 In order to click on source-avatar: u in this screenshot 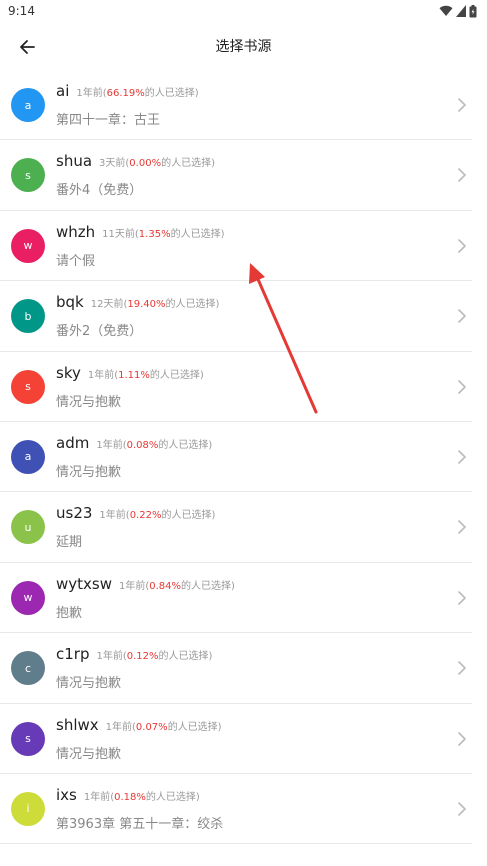, I will do `click(28, 527)`.